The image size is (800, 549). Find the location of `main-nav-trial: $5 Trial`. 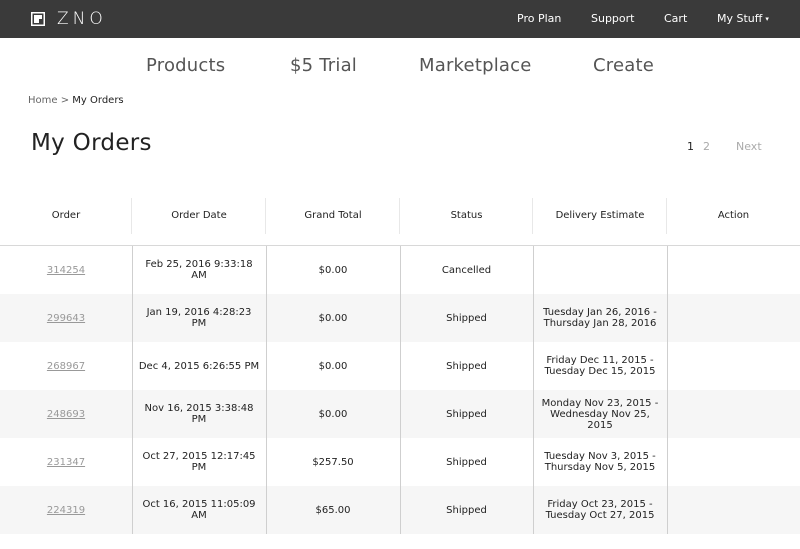

main-nav-trial: $5 Trial is located at coordinates (323, 66).